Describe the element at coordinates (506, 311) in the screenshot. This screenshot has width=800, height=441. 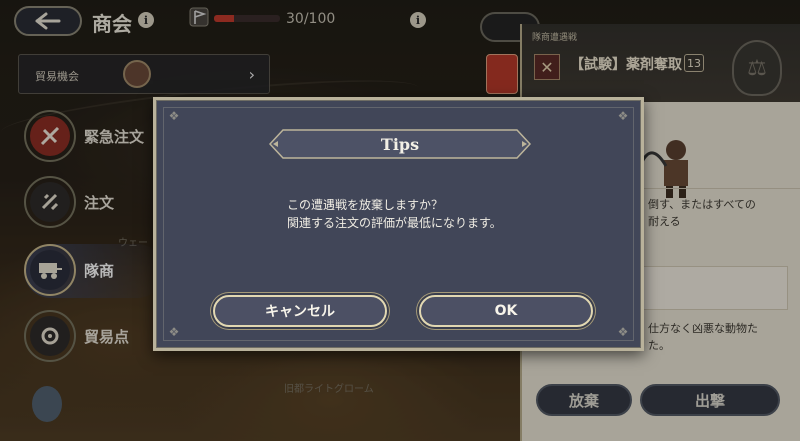
I see `ok-button: OK` at that location.